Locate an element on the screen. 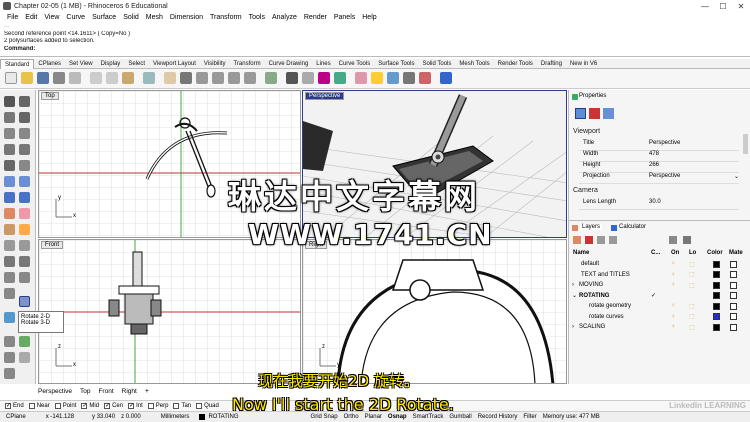  select-arrow-icon is located at coordinates (9, 101).